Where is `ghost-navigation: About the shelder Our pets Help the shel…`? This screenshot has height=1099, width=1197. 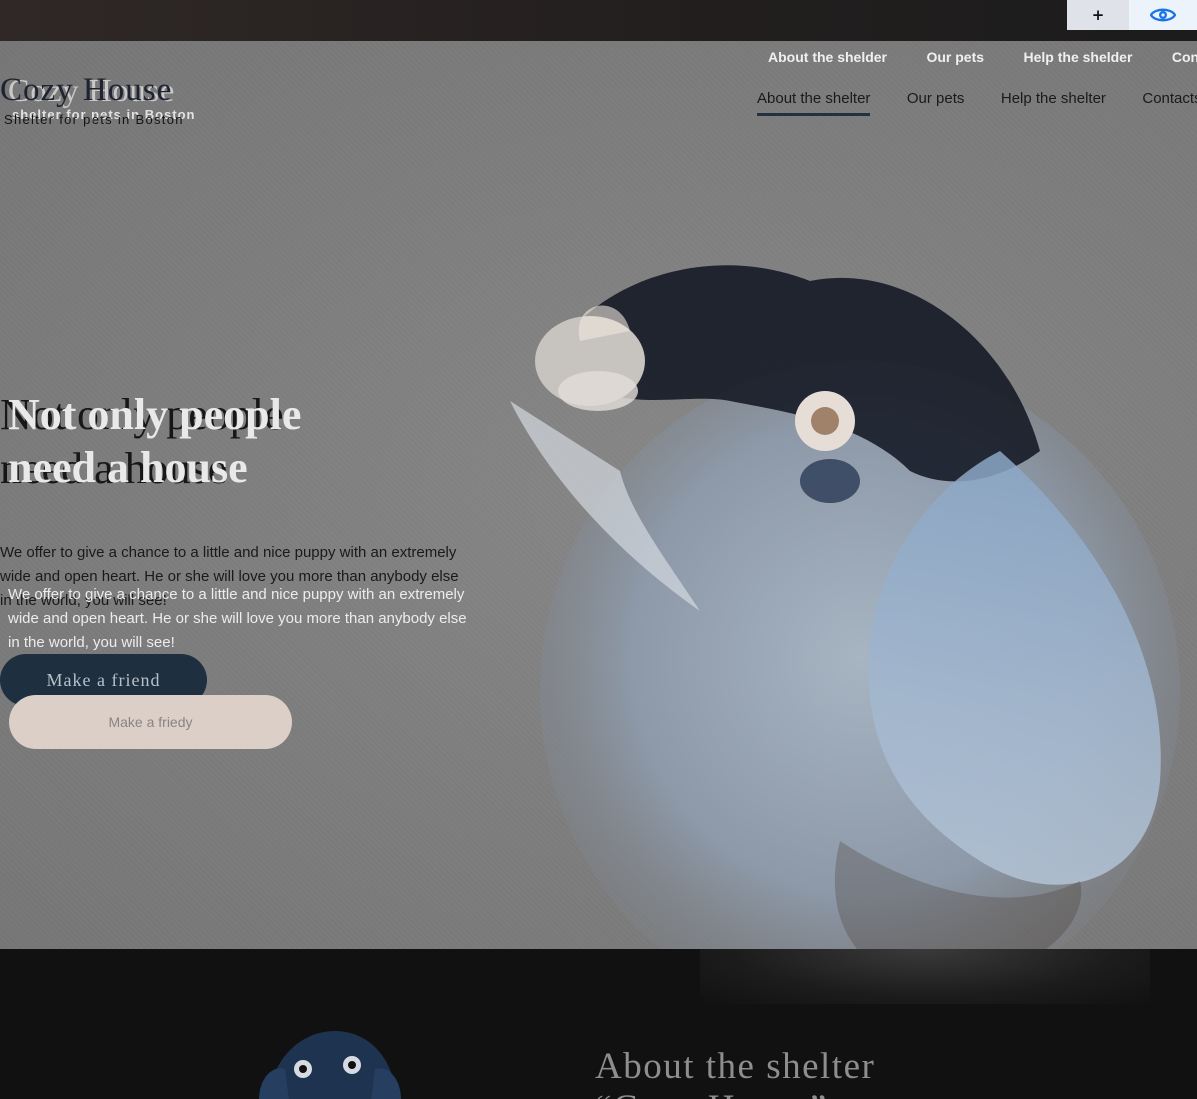 ghost-navigation: About the shelder Our pets Help the shel… is located at coordinates (982, 58).